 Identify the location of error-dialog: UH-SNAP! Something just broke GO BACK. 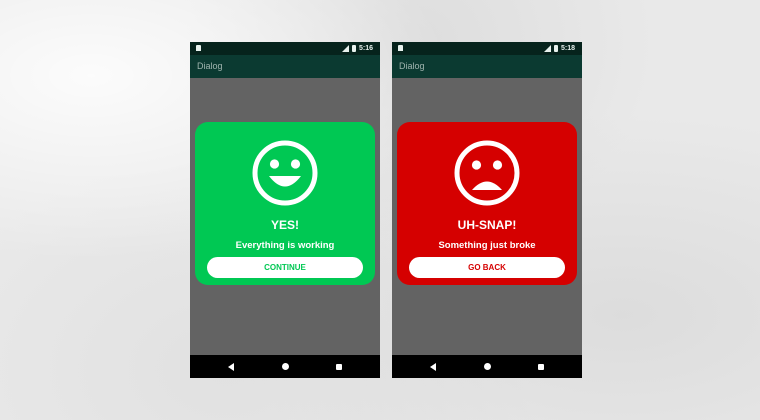
(487, 203).